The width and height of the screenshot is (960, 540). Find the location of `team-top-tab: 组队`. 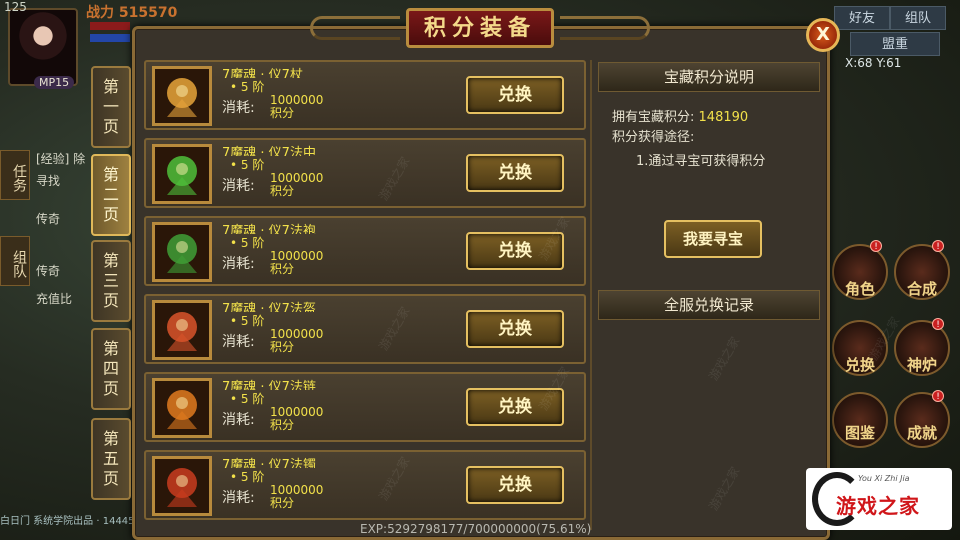

team-top-tab: 组队 is located at coordinates (918, 18).